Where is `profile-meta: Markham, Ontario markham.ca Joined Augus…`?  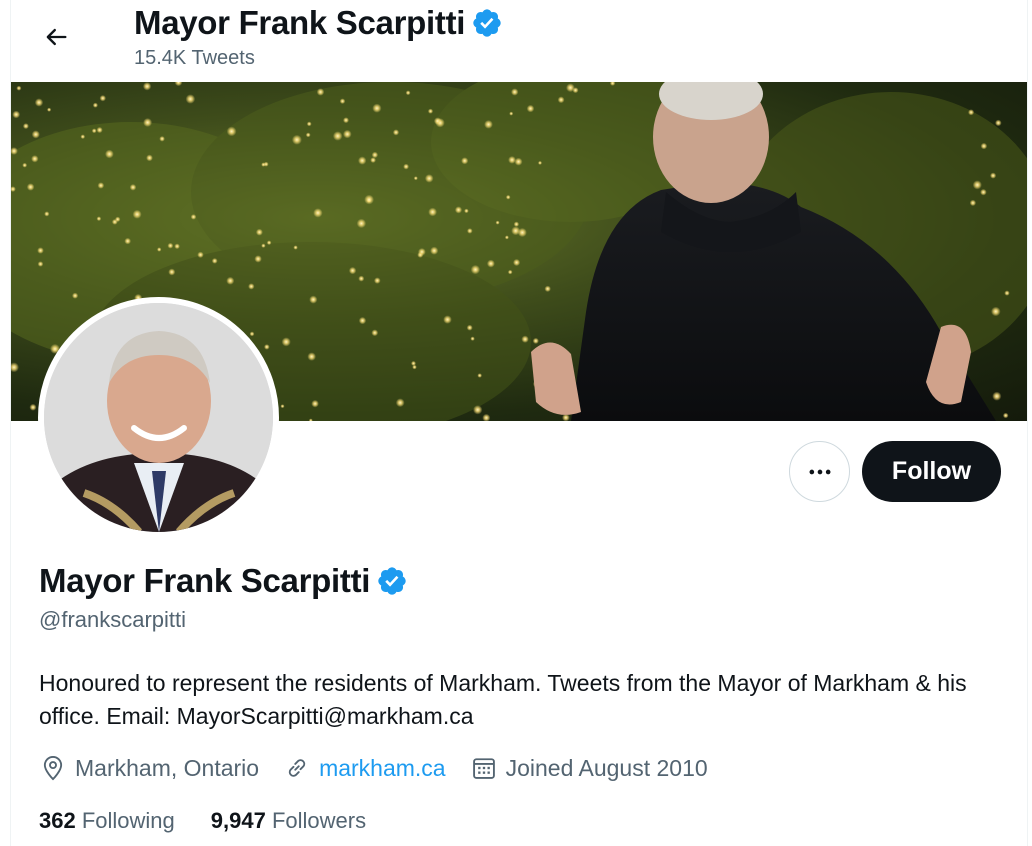
profile-meta: Markham, Ontario markham.ca Joined Augus… is located at coordinates (385, 768).